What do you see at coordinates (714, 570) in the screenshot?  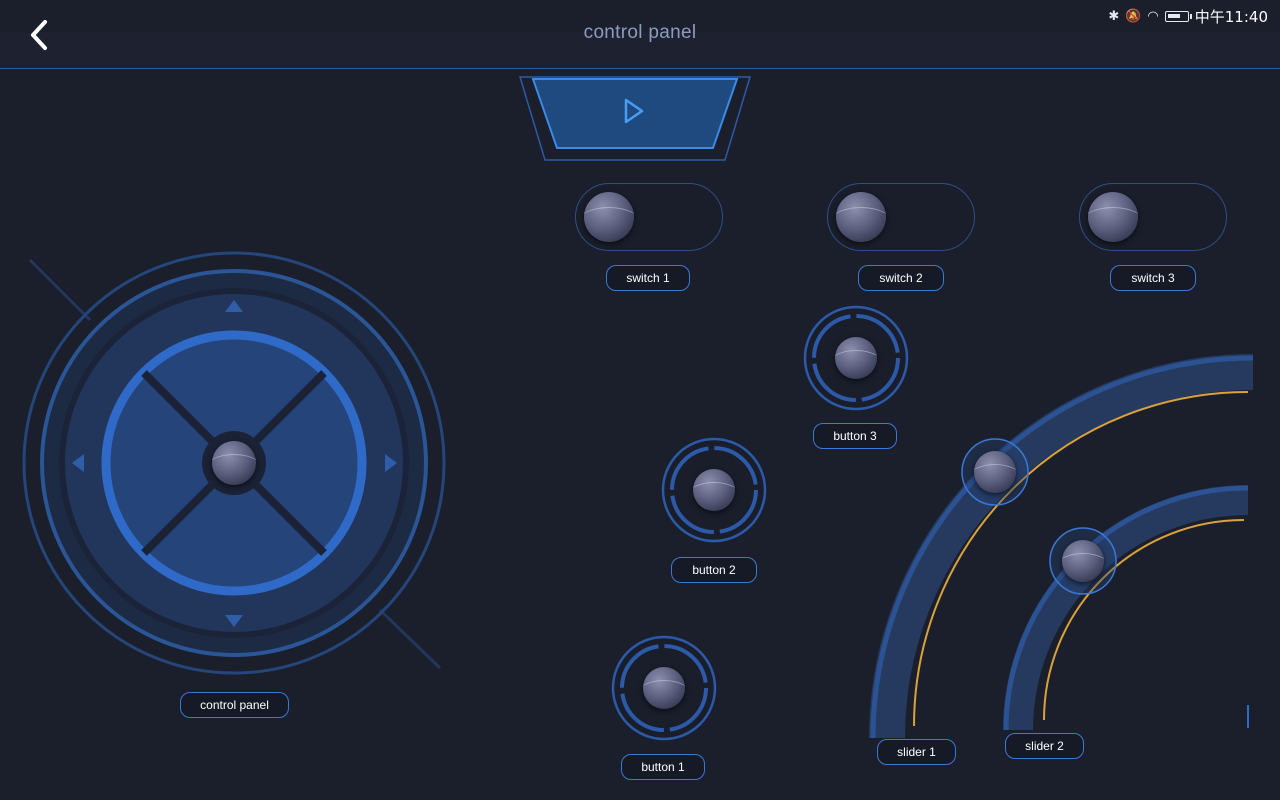 I see `button-2-label: button 2` at bounding box center [714, 570].